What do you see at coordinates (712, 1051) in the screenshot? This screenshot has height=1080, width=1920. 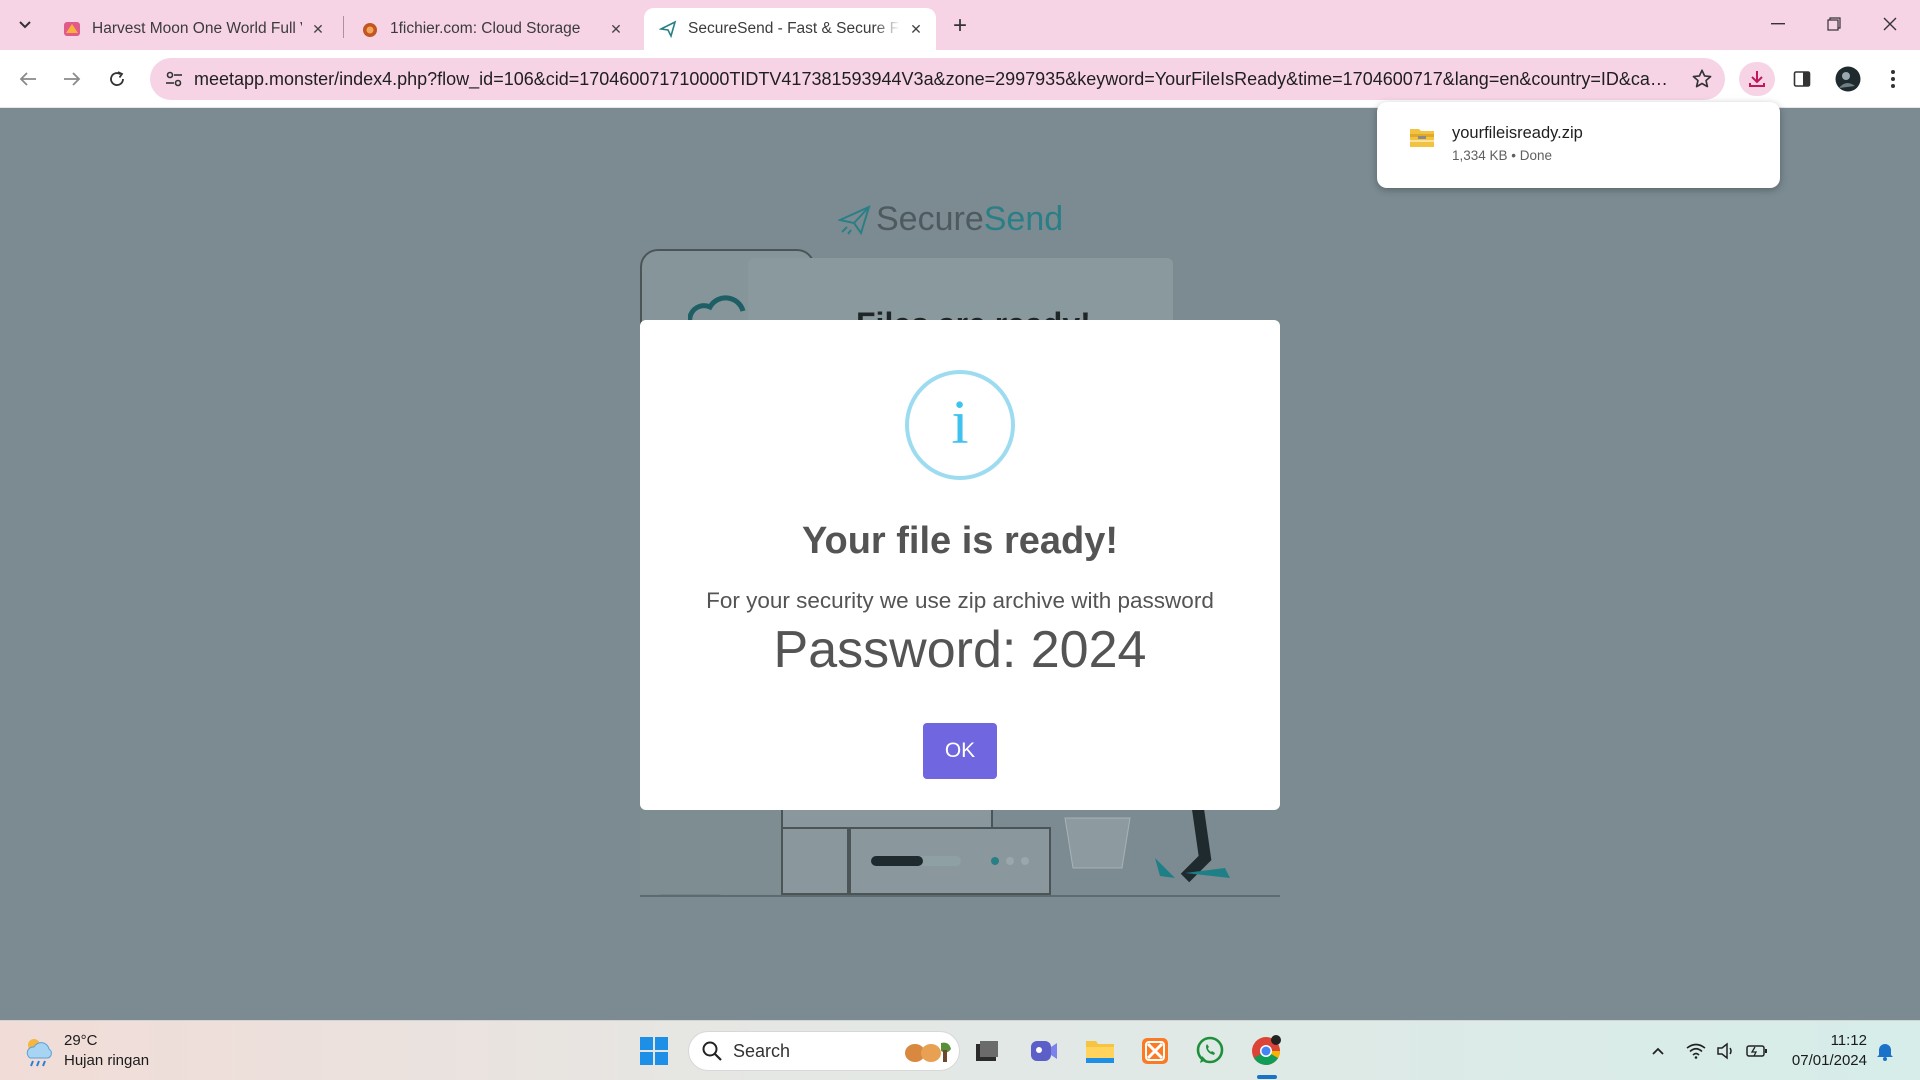 I see `search-icon` at bounding box center [712, 1051].